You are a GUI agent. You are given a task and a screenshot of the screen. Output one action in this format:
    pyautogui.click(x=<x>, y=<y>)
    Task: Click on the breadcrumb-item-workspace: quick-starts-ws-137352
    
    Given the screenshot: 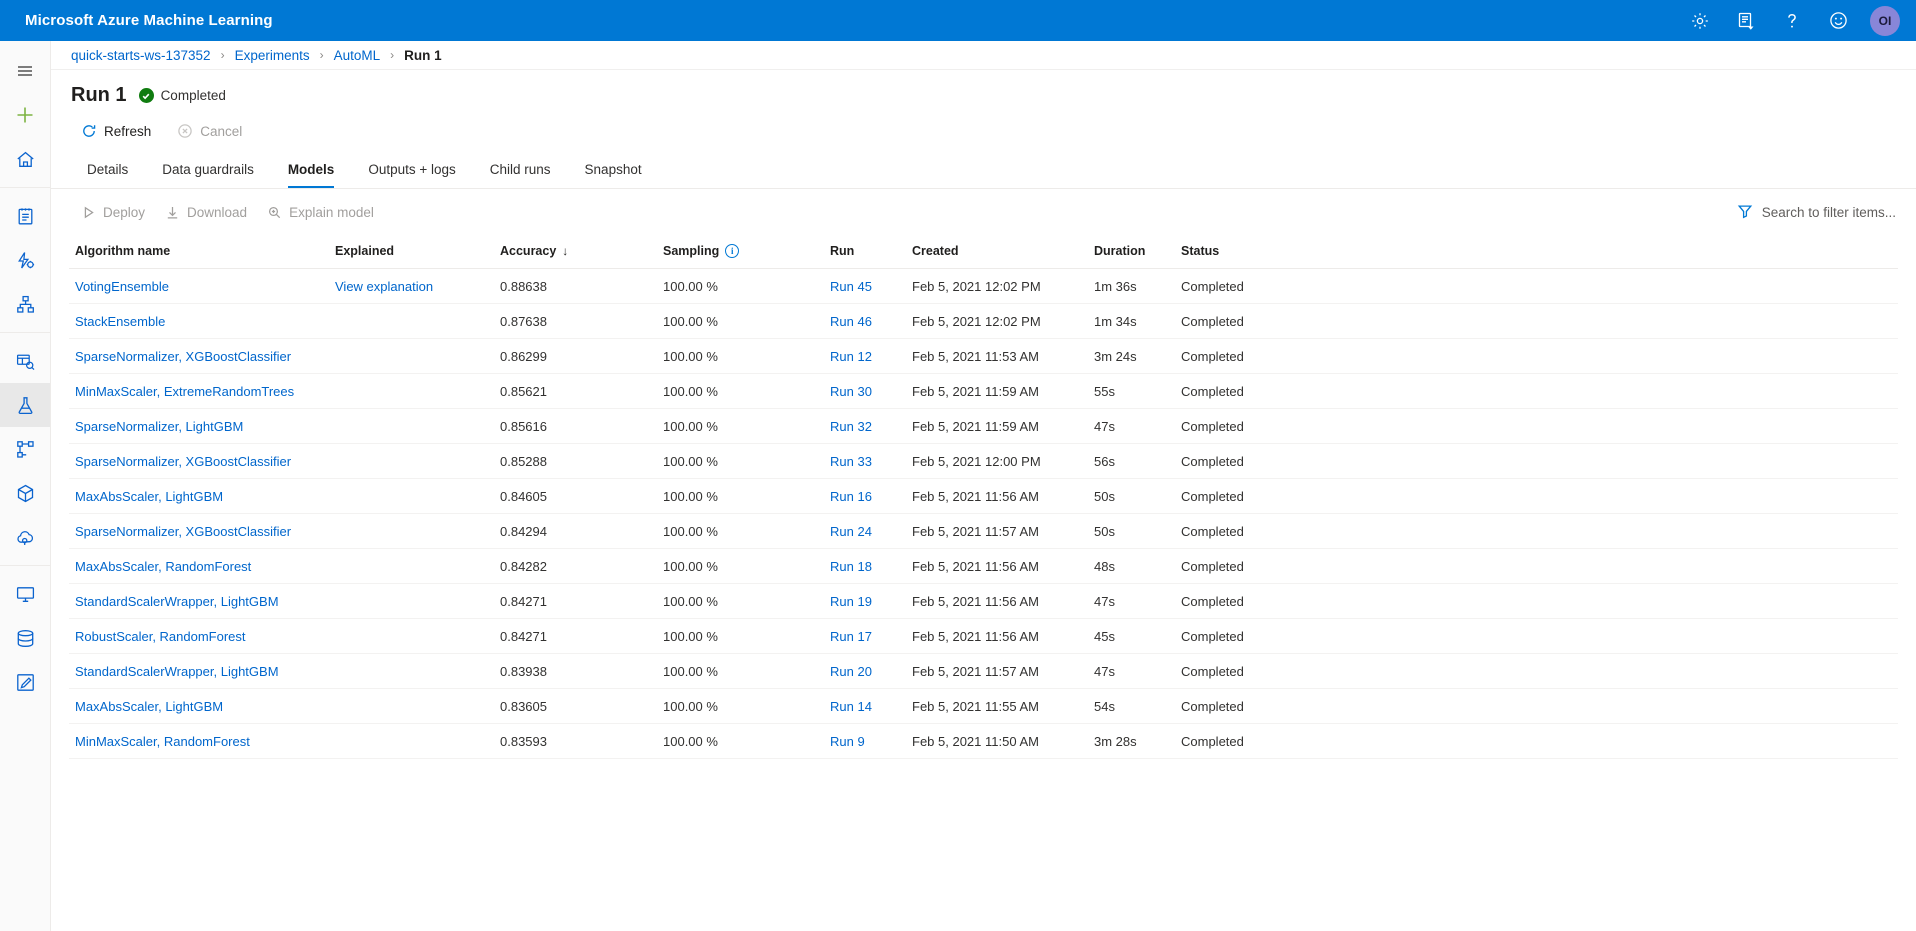 What is the action you would take?
    pyautogui.click(x=141, y=55)
    